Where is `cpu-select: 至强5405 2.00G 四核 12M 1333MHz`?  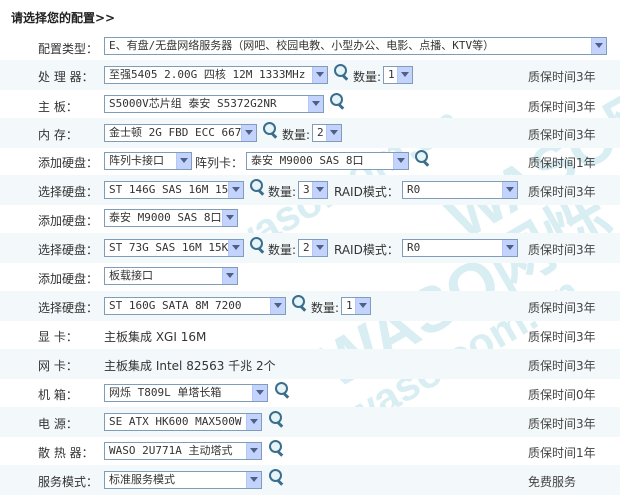 cpu-select: 至强5405 2.00G 四核 12M 1333MHz is located at coordinates (216, 75).